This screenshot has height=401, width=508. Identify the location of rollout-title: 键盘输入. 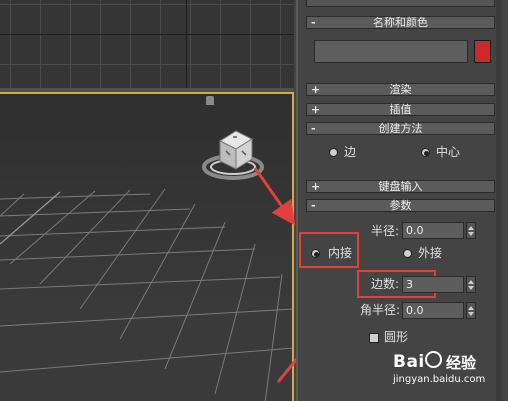
(400, 186).